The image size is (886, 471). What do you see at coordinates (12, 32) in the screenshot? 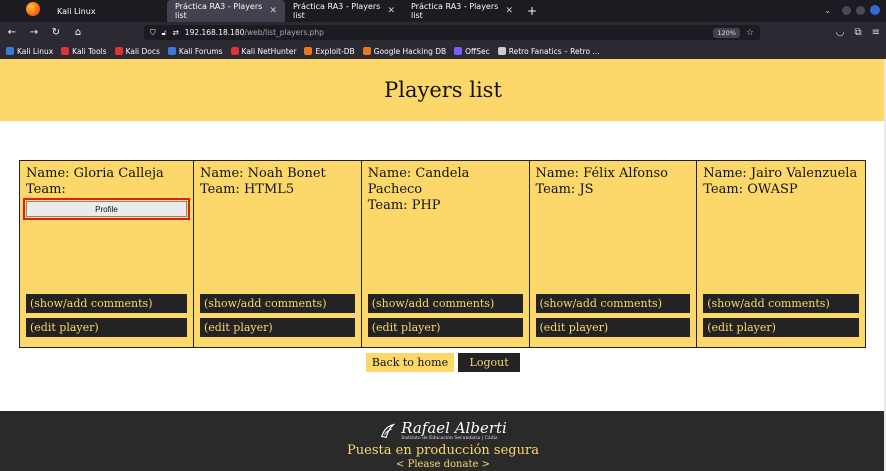
I see `back-icon: ←` at bounding box center [12, 32].